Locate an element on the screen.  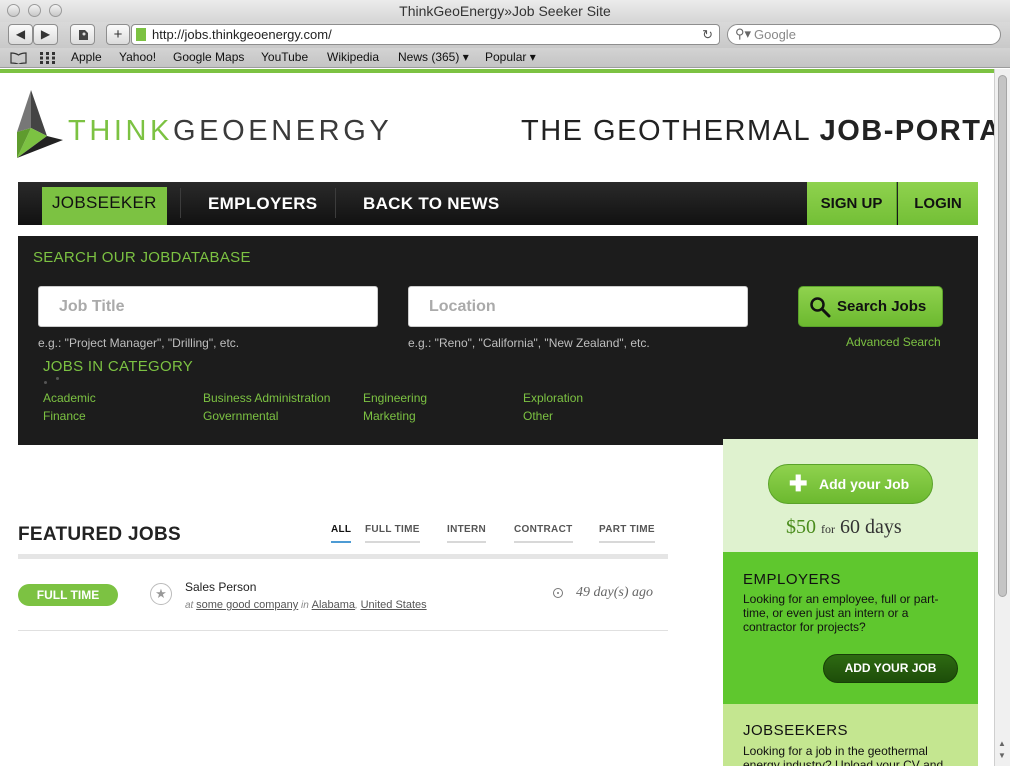
tagline-light: THE GEOTHERMAL is located at coordinates (670, 131).